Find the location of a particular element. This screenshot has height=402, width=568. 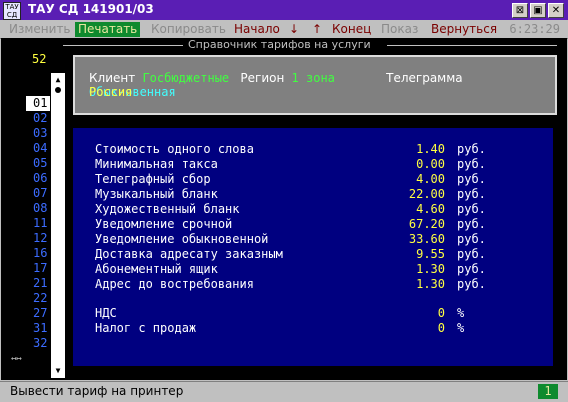

horizontal-scroll-icon: ↤↦ is located at coordinates (16, 359).